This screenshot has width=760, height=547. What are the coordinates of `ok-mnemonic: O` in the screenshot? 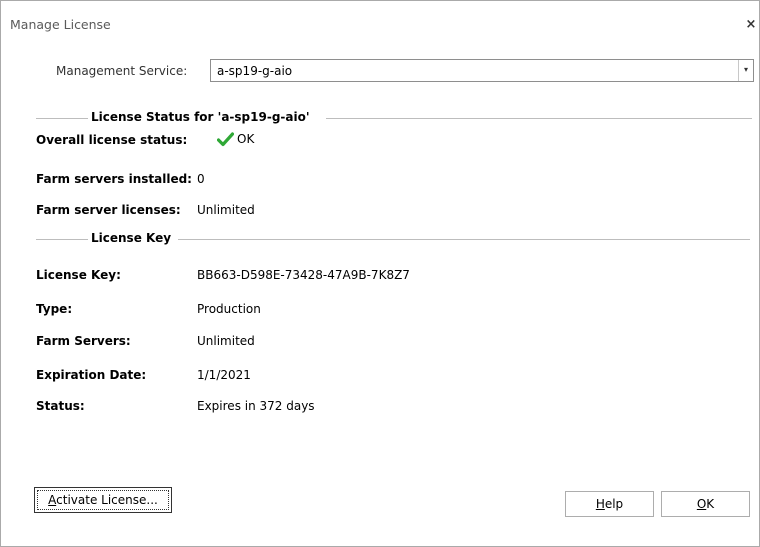 It's located at (701, 504).